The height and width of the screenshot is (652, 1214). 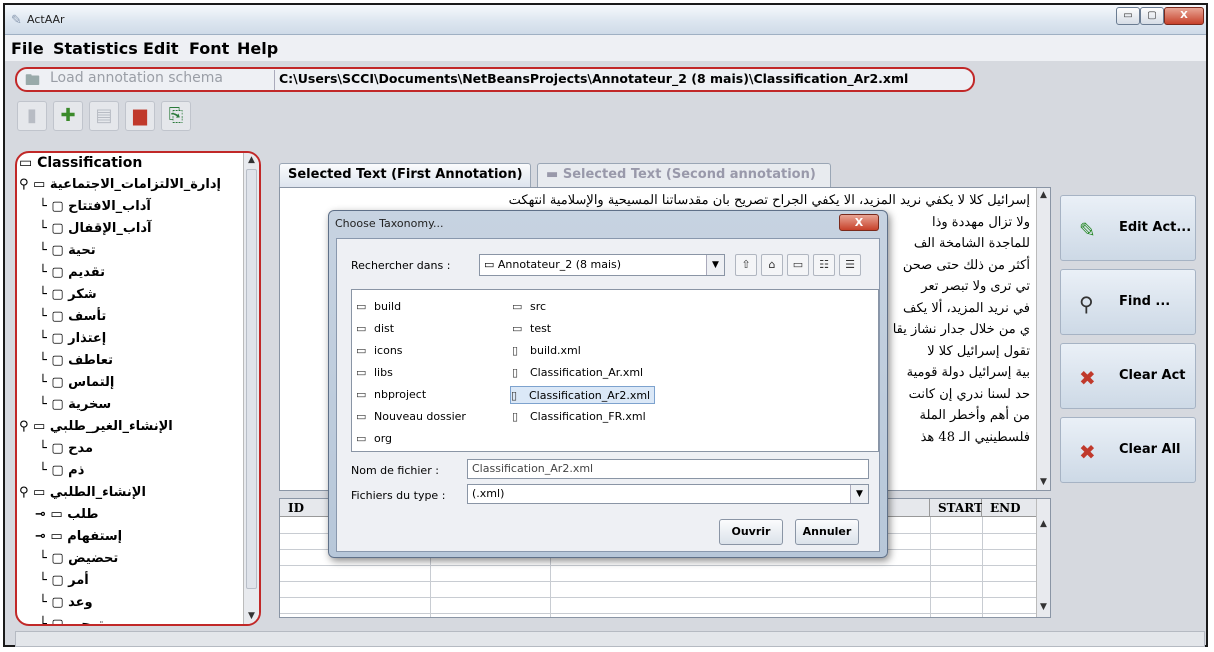 What do you see at coordinates (78, 539) in the screenshot?
I see `tree-node: ⊸ ▭ إستفهام` at bounding box center [78, 539].